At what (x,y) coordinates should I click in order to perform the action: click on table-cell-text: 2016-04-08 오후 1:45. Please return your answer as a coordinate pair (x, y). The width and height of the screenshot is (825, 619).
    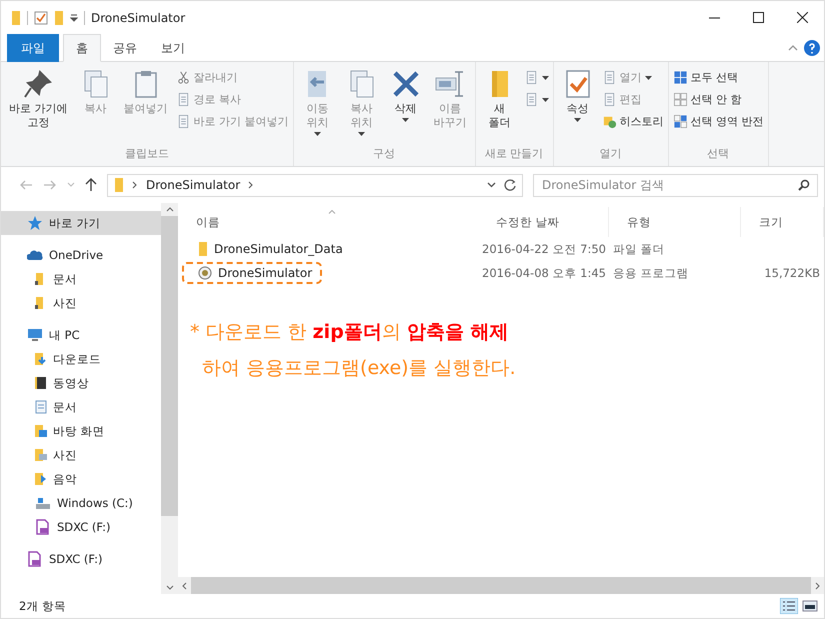
    Looking at the image, I should click on (544, 273).